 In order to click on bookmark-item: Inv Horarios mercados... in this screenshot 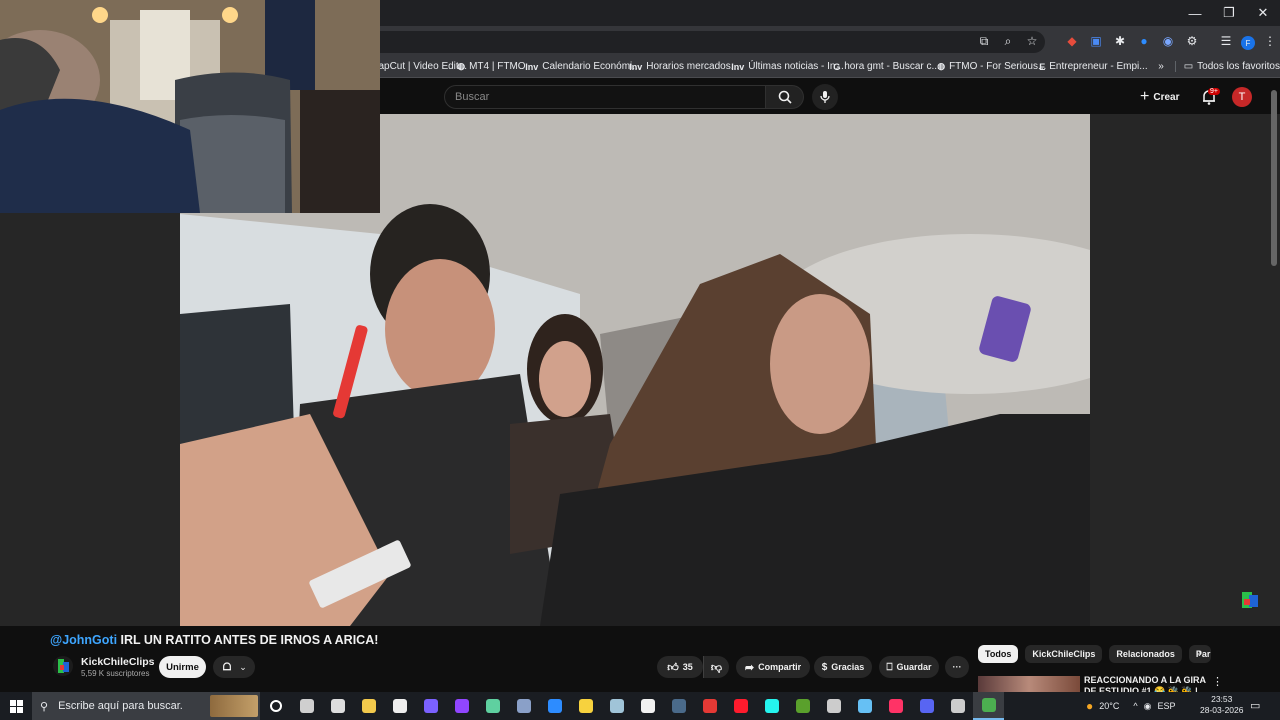, I will do `click(684, 66)`.